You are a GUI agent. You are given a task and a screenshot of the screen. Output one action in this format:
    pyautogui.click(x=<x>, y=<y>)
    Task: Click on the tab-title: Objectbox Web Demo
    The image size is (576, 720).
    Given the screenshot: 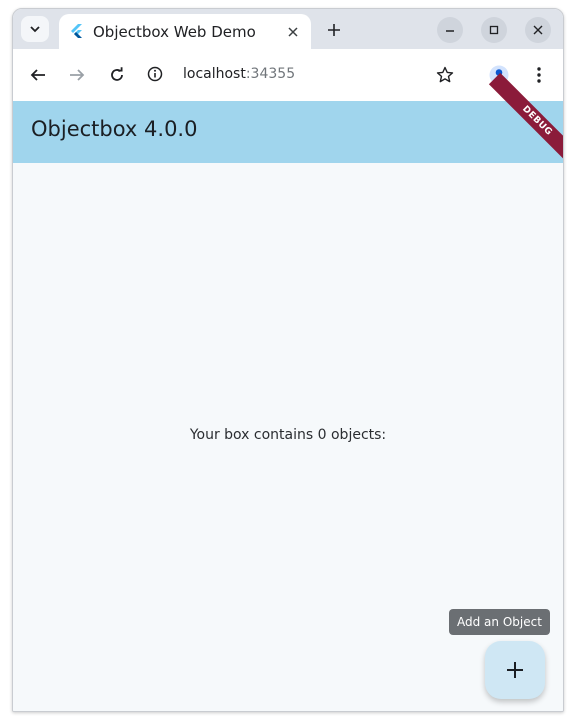 What is the action you would take?
    pyautogui.click(x=174, y=32)
    